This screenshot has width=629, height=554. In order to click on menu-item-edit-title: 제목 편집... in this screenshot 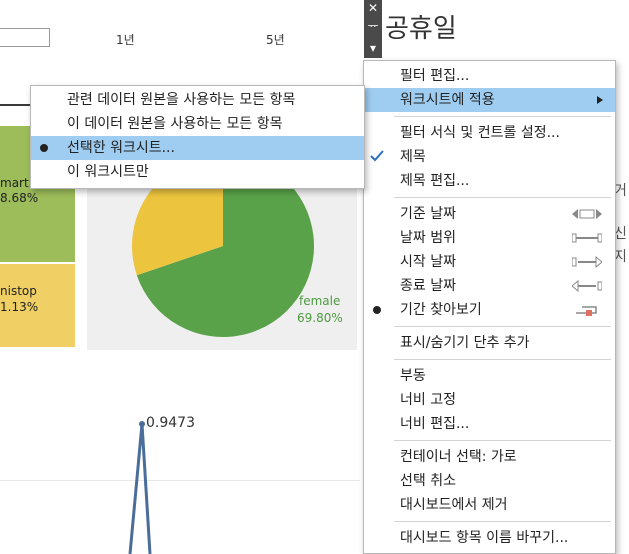, I will do `click(489, 181)`.